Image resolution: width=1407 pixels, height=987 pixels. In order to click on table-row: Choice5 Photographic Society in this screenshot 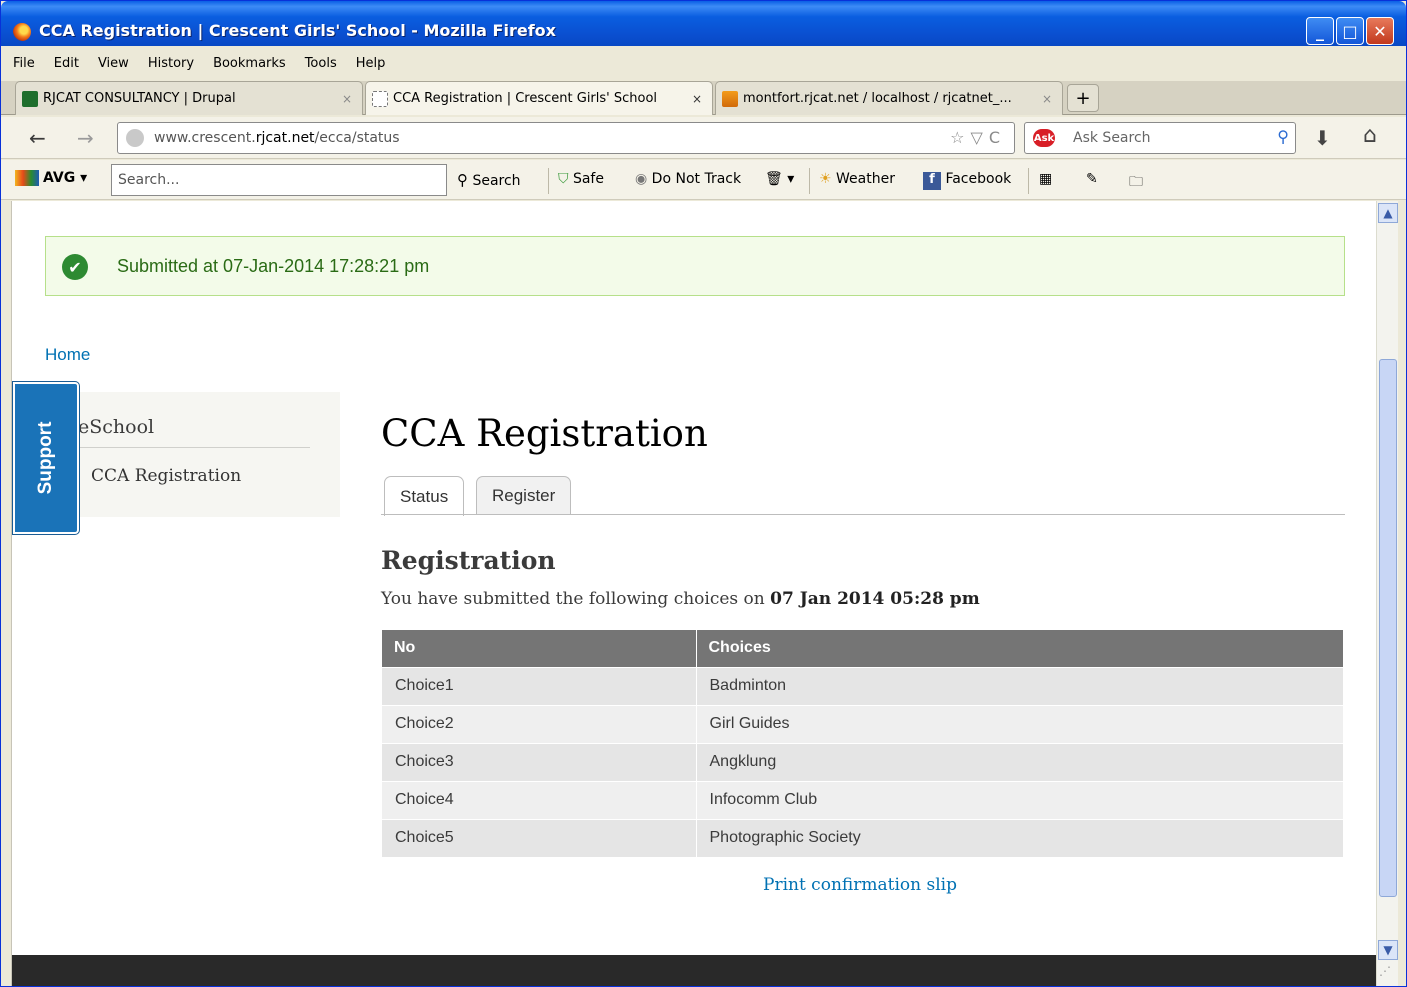, I will do `click(863, 837)`.